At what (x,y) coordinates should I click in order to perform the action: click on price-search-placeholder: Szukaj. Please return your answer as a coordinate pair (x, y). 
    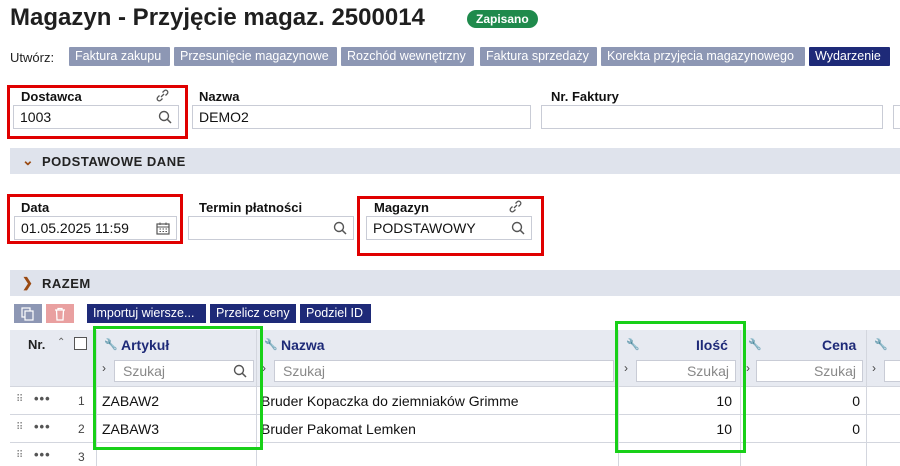
    Looking at the image, I should click on (834, 371).